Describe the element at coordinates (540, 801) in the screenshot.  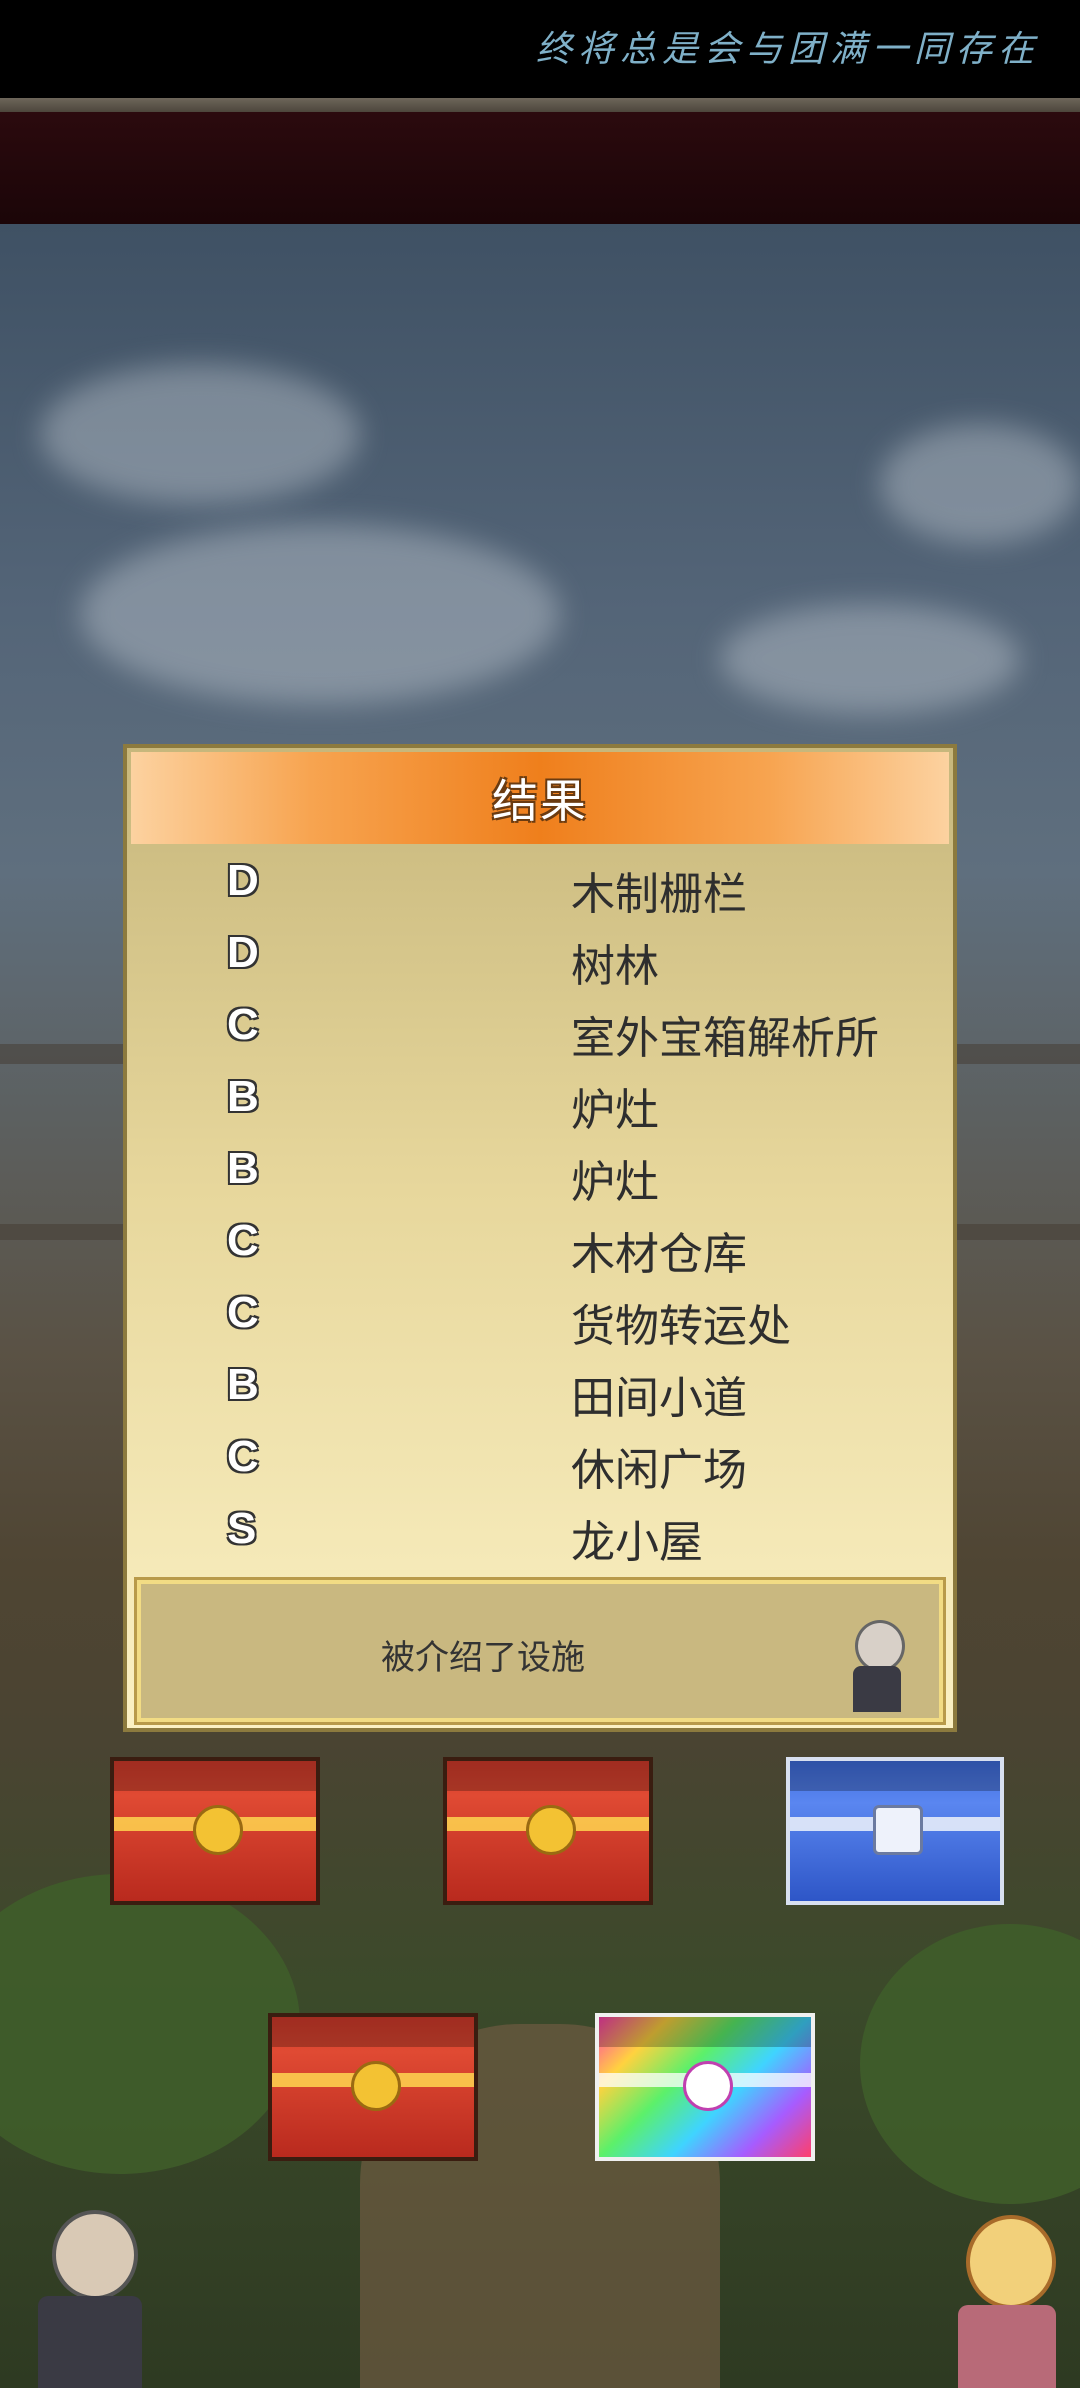
I see `dialog-title: 结果` at that location.